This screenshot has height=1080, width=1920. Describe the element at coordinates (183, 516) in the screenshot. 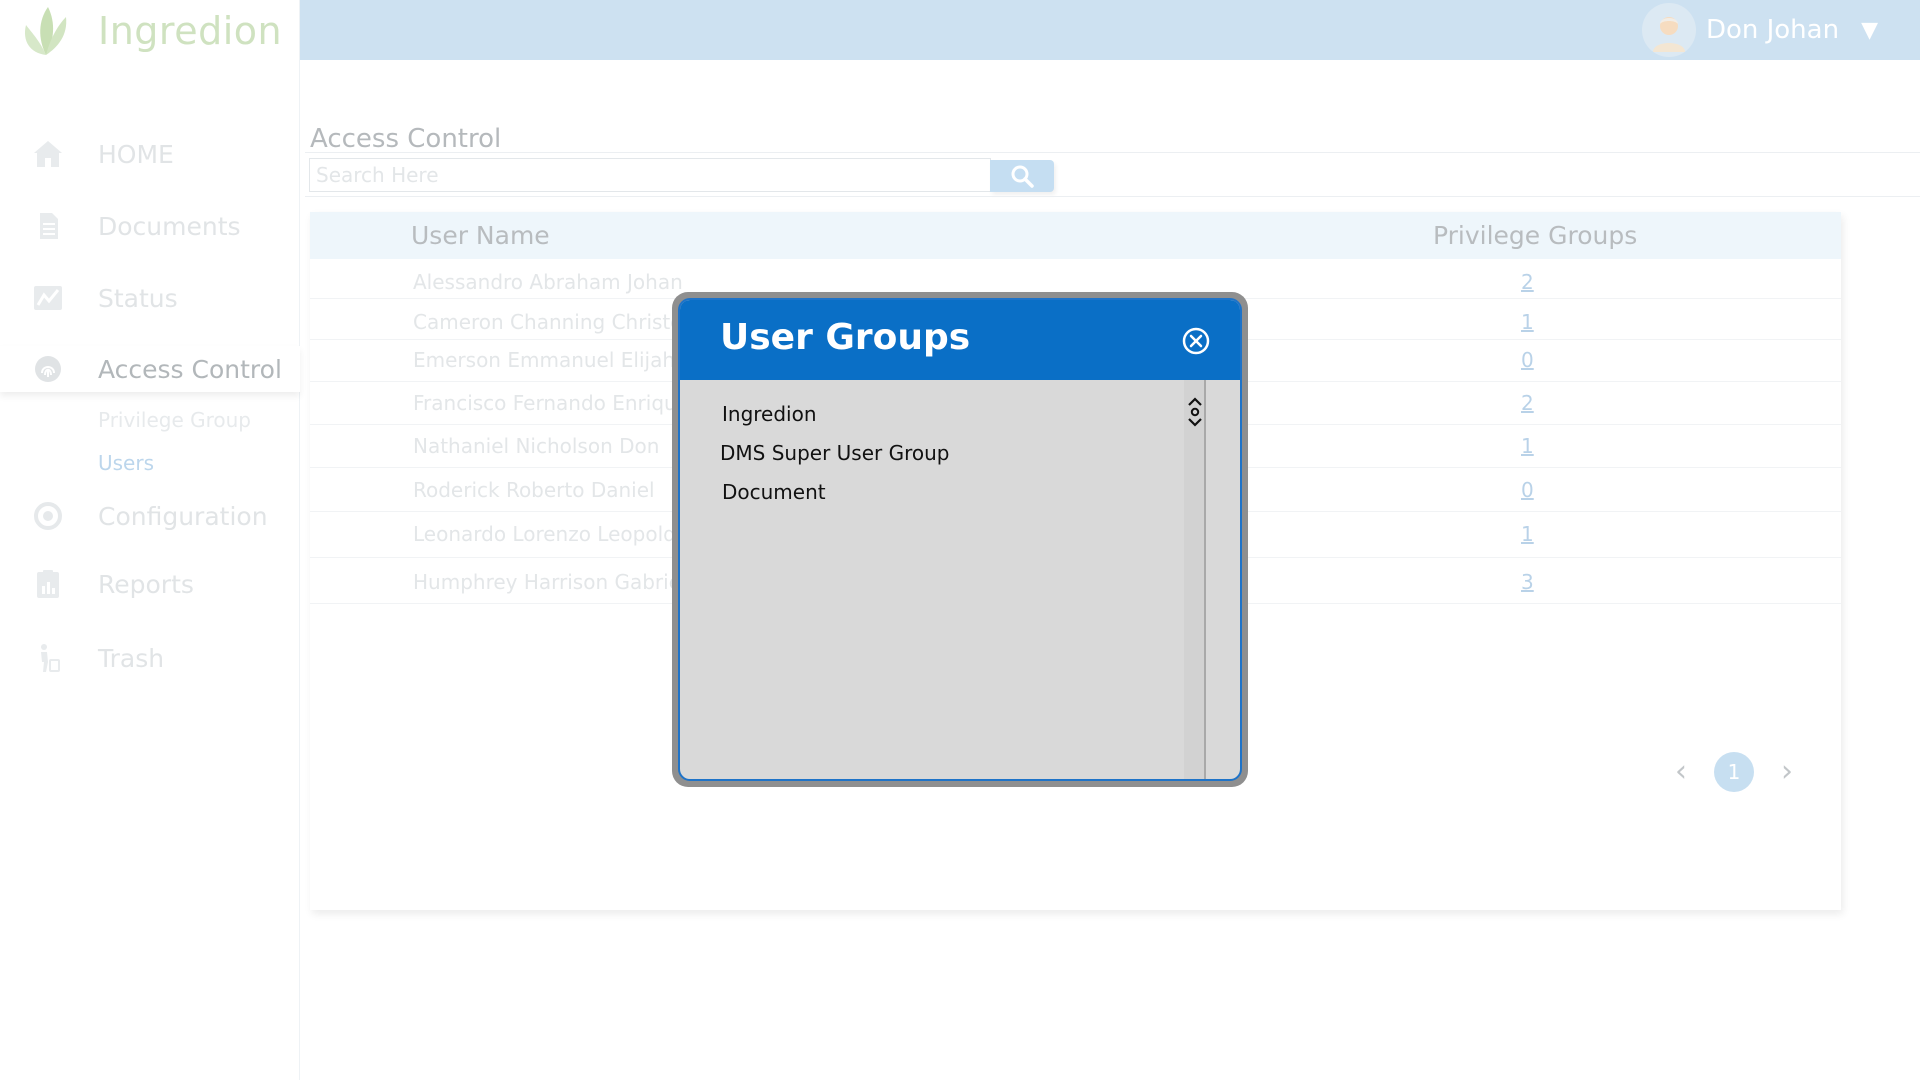

I see `nav-configuration-label: Configuration` at that location.